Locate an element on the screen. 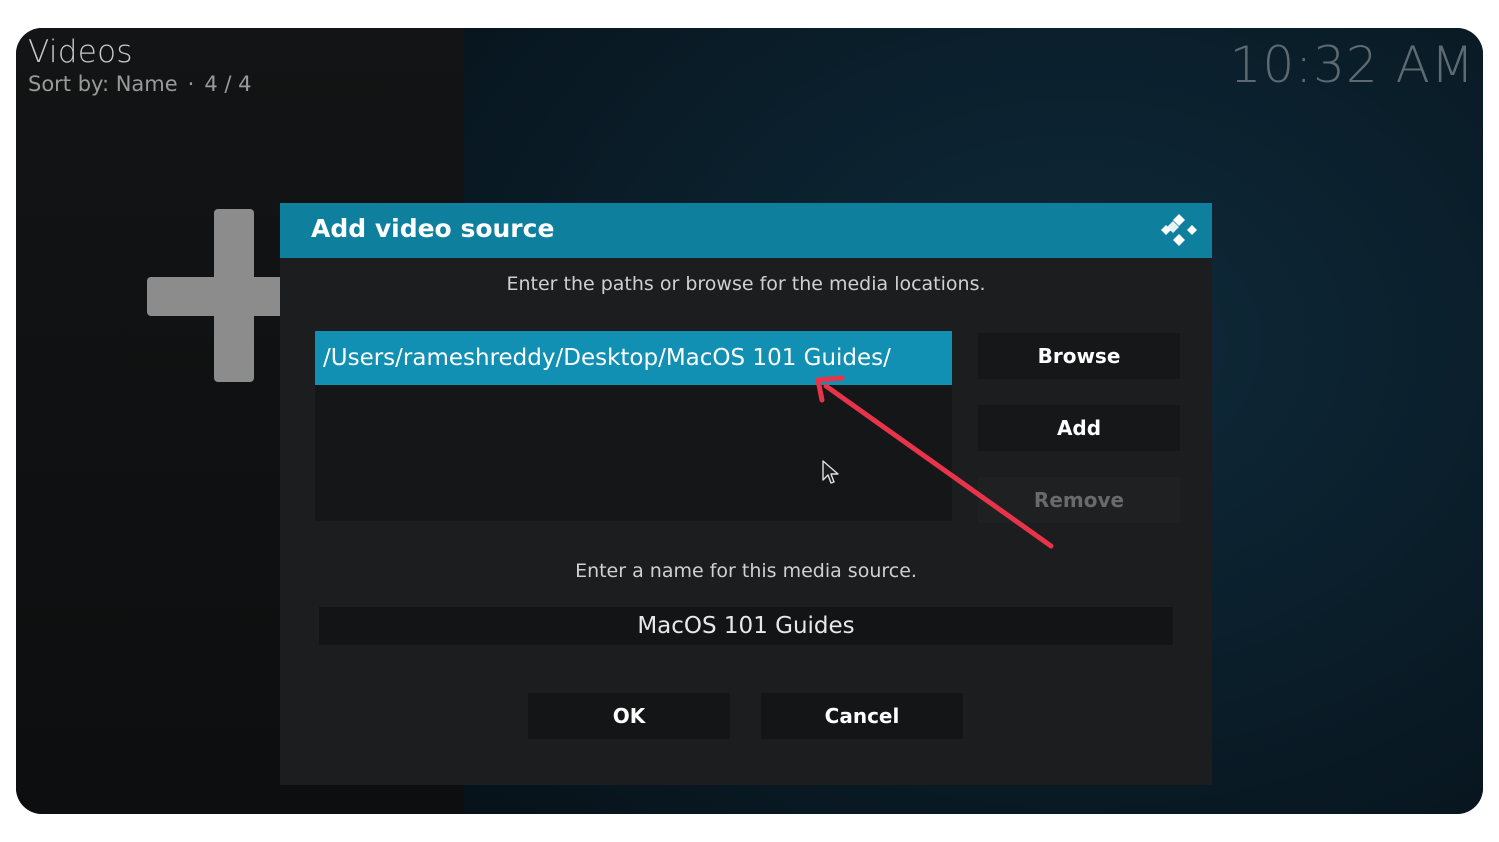 The height and width of the screenshot is (842, 1499). browse-button: Browse is located at coordinates (1079, 356).